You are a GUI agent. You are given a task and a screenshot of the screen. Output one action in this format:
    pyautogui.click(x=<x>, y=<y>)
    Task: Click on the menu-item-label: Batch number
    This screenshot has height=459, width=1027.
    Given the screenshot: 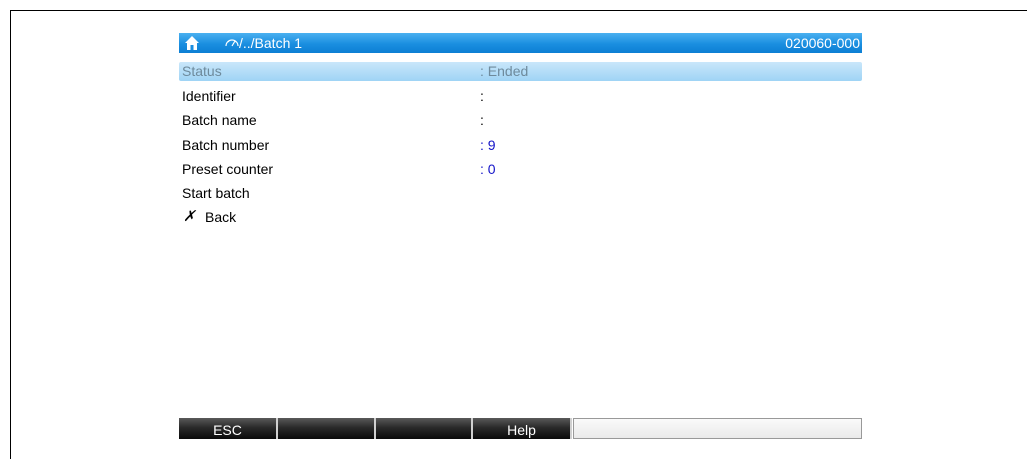 What is the action you would take?
    pyautogui.click(x=226, y=144)
    